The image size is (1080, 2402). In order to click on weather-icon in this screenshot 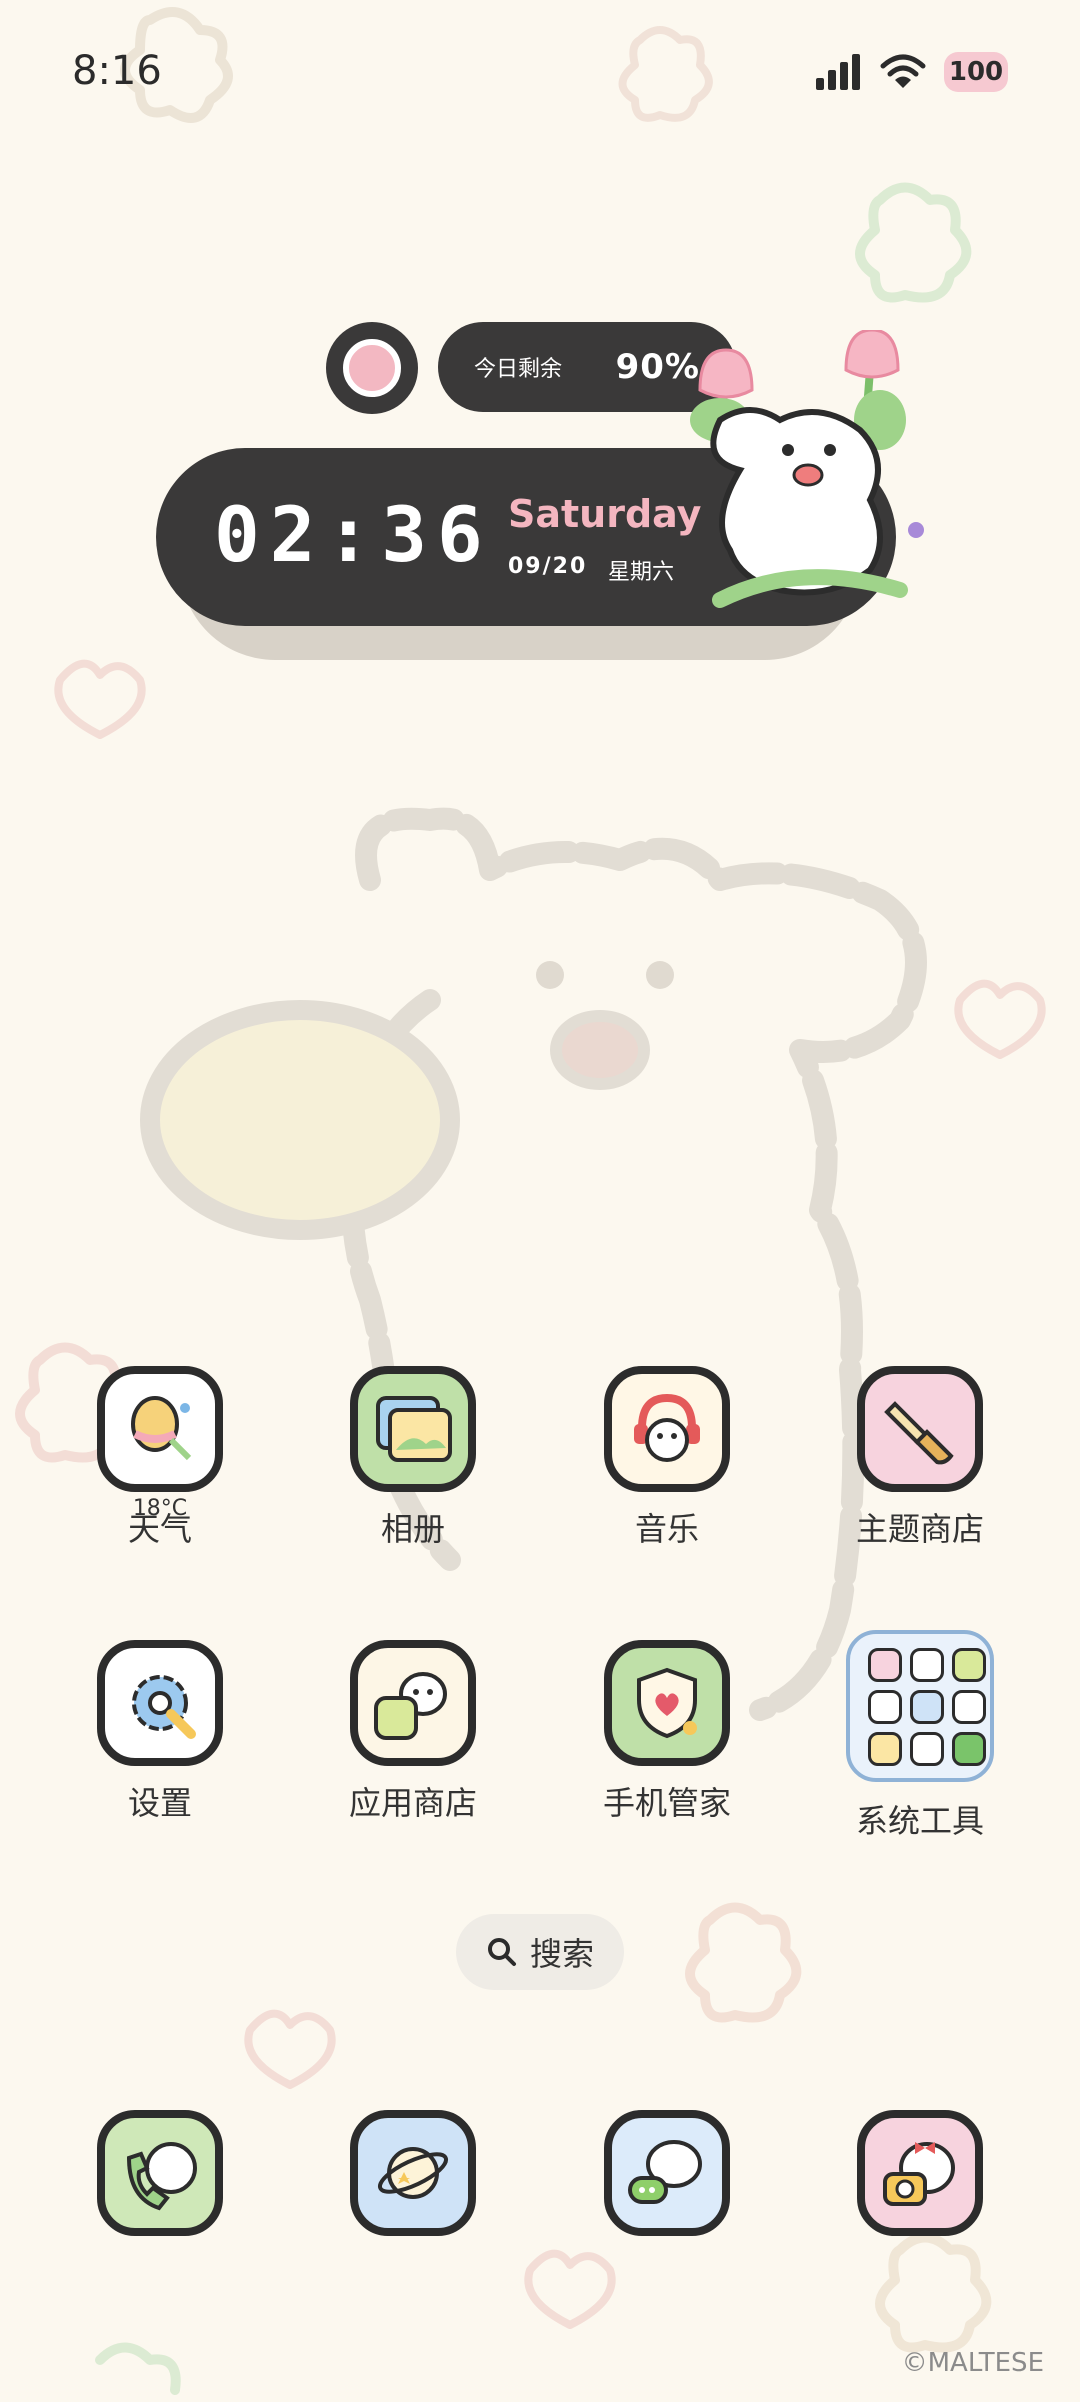, I will do `click(160, 1429)`.